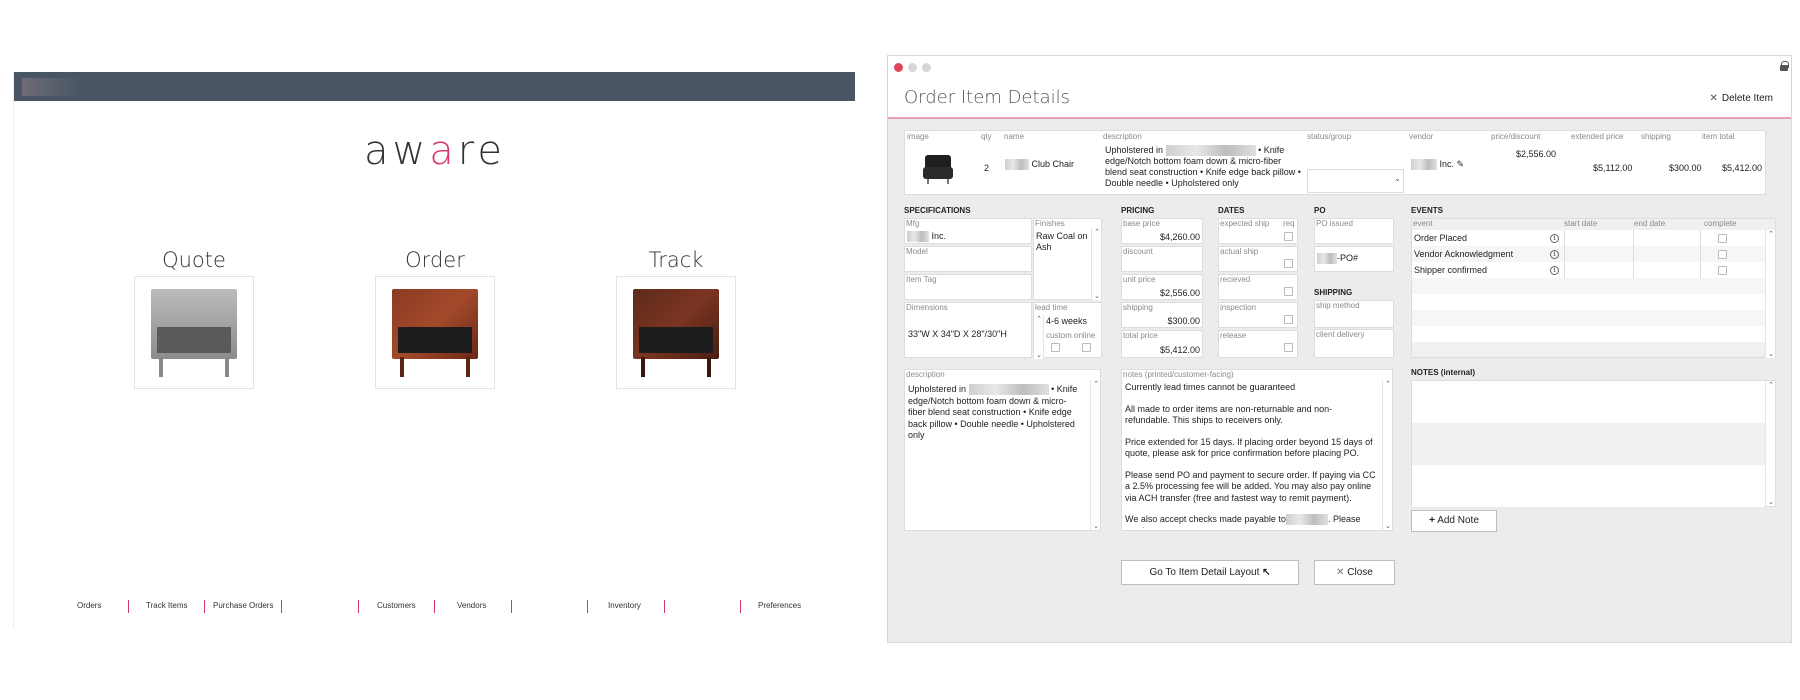 This screenshot has height=700, width=1800. What do you see at coordinates (1354, 259) in the screenshot?
I see `po-number-field: -PO#` at bounding box center [1354, 259].